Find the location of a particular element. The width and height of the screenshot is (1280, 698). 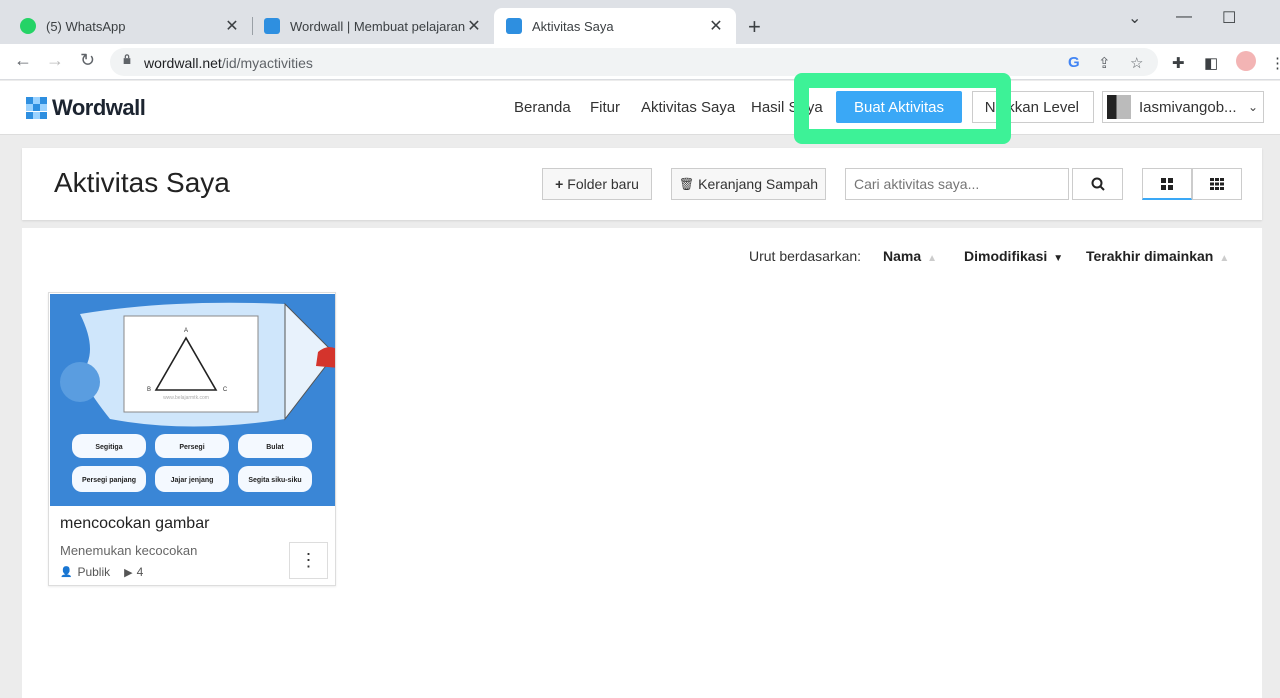

search-icon is located at coordinates (1098, 184).